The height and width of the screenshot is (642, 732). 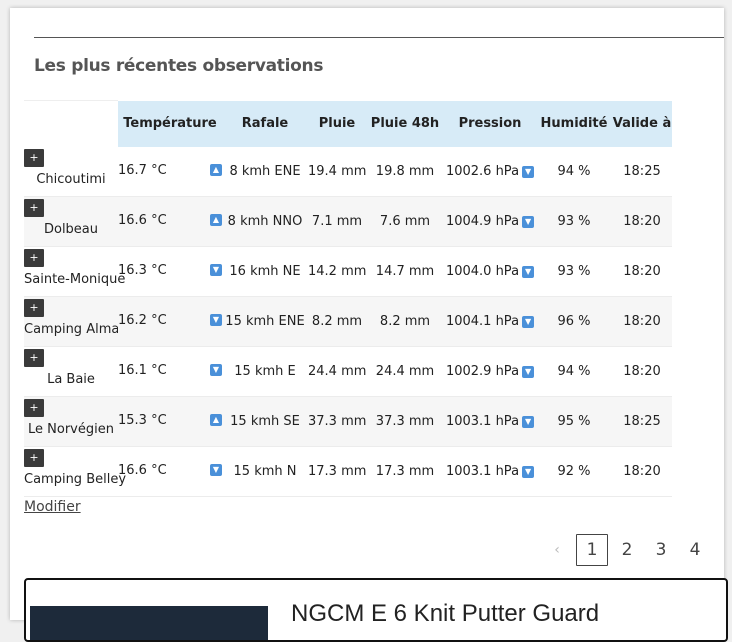 I want to click on gust-value: 8 kmh NNO, so click(x=265, y=221).